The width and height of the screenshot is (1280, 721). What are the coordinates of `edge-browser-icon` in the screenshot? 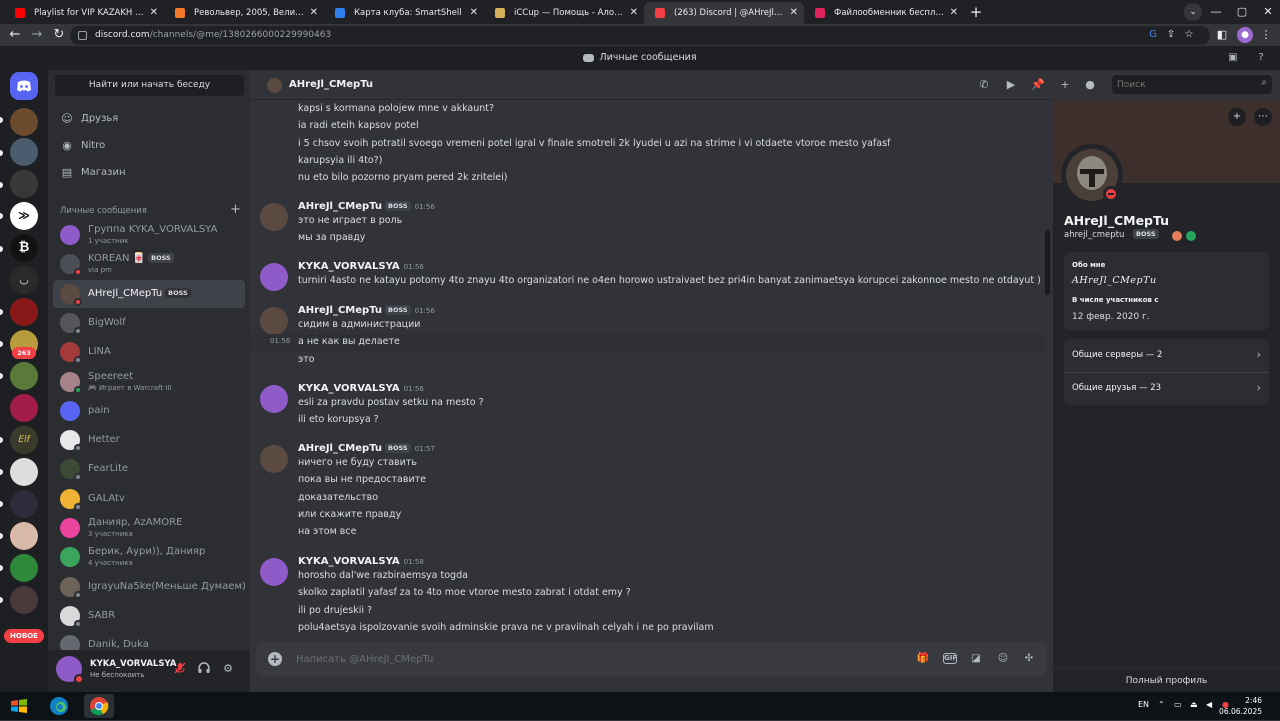 It's located at (59, 706).